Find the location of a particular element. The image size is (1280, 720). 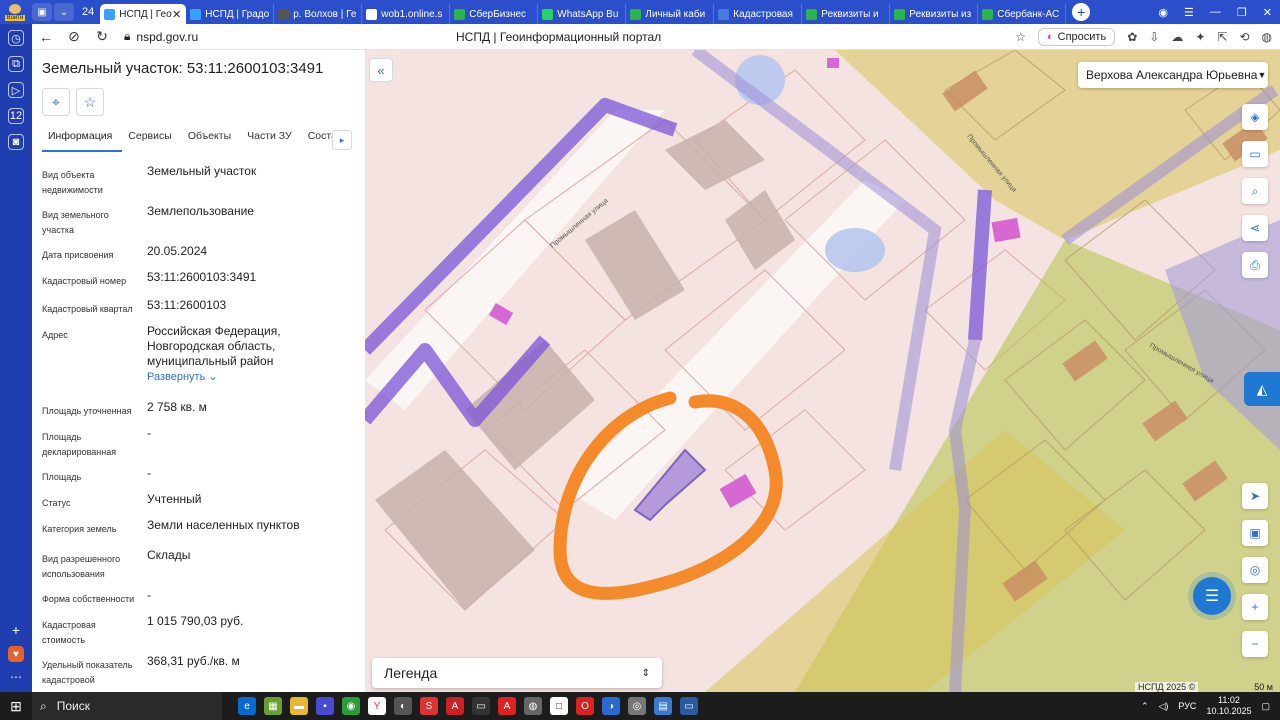

chat-icon: ☰ is located at coordinates (1212, 596).